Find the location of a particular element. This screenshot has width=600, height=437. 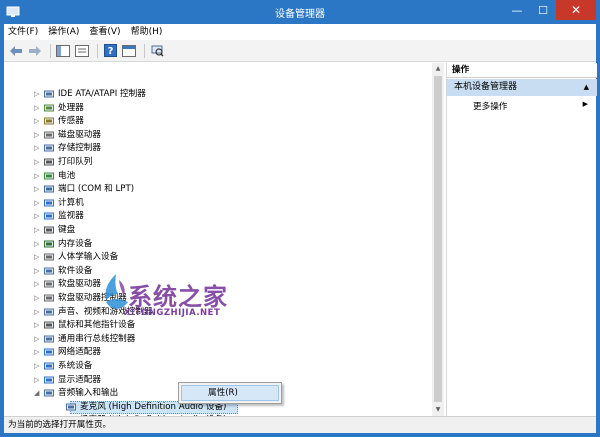

scroll-down-icon: ▼ is located at coordinates (438, 410).